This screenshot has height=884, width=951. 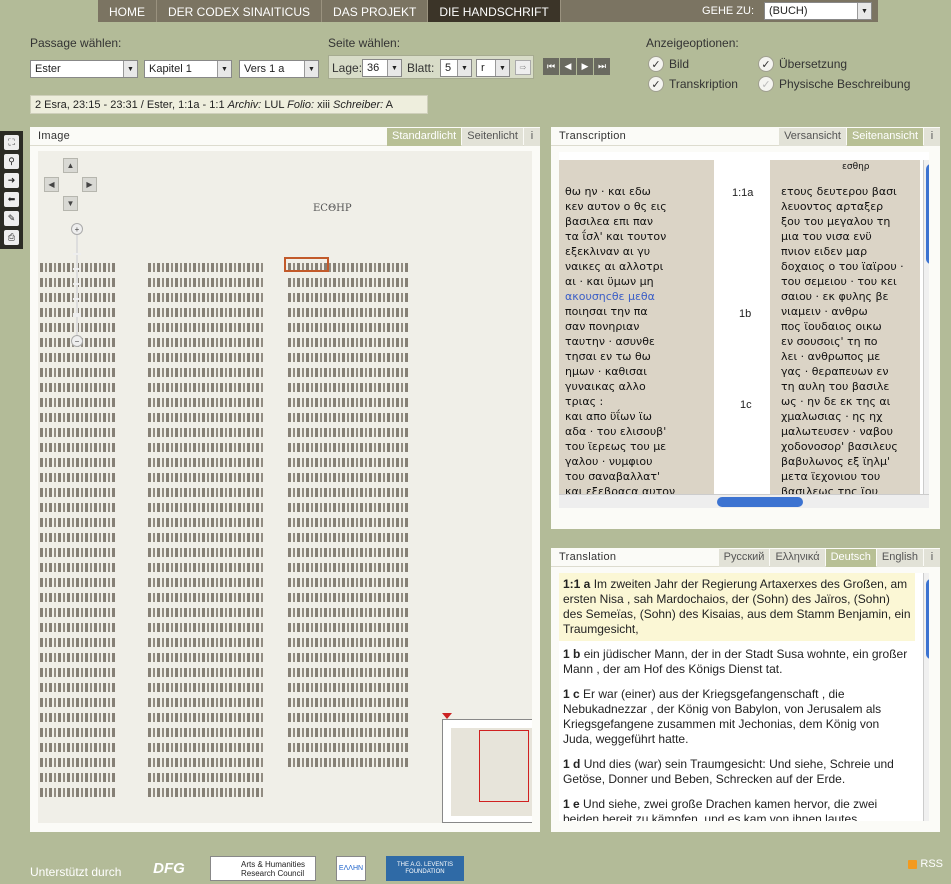 I want to click on transcription-line: λευοντος αρταξερ, so click(x=832, y=206).